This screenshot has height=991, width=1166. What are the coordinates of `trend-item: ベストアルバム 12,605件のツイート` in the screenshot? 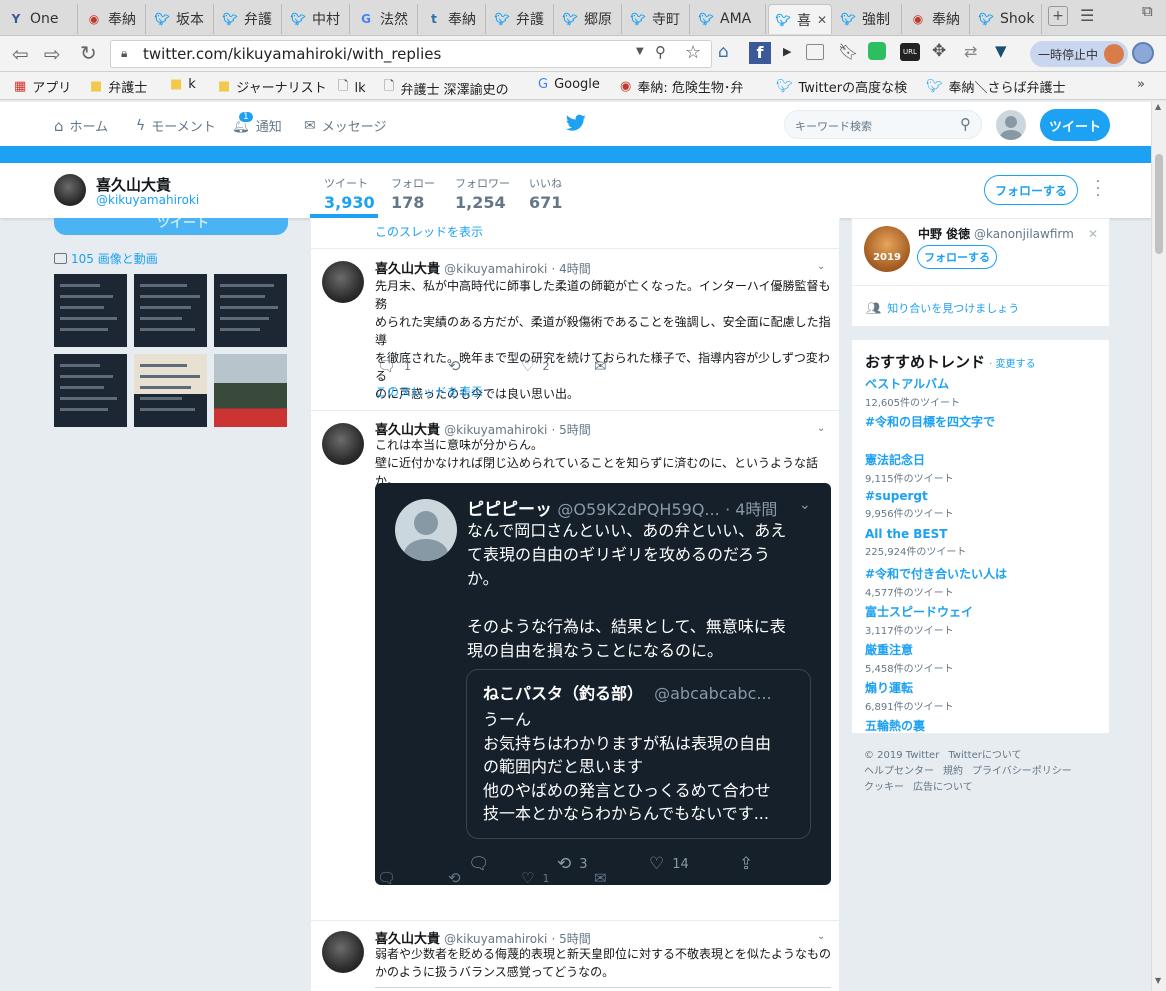 It's located at (912, 392).